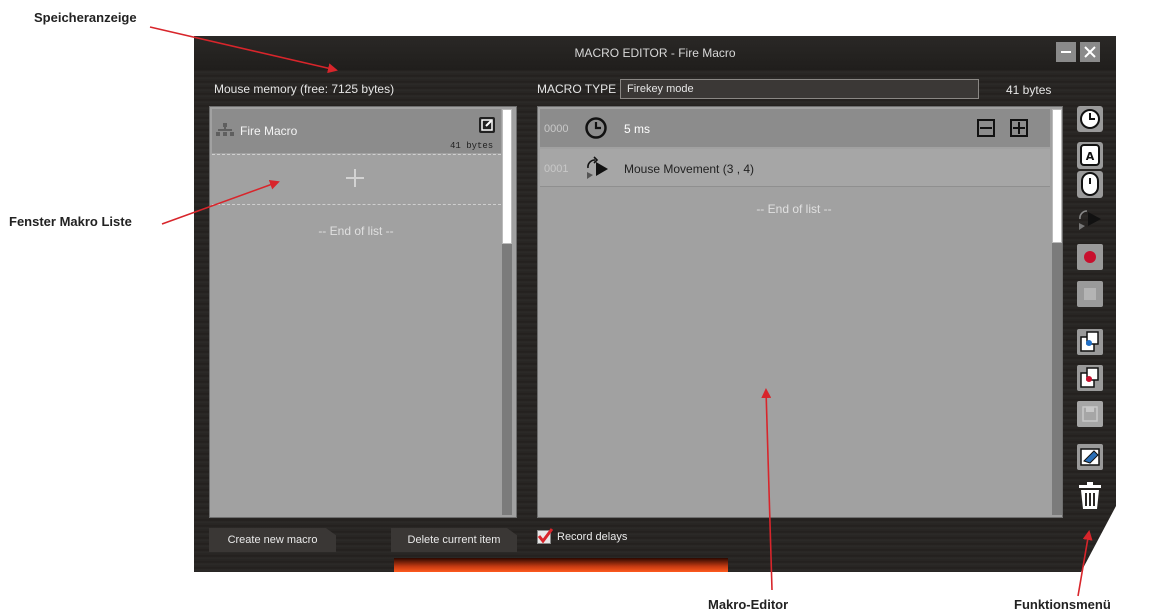  Describe the element at coordinates (507, 312) in the screenshot. I see `list-scrollbar` at that location.